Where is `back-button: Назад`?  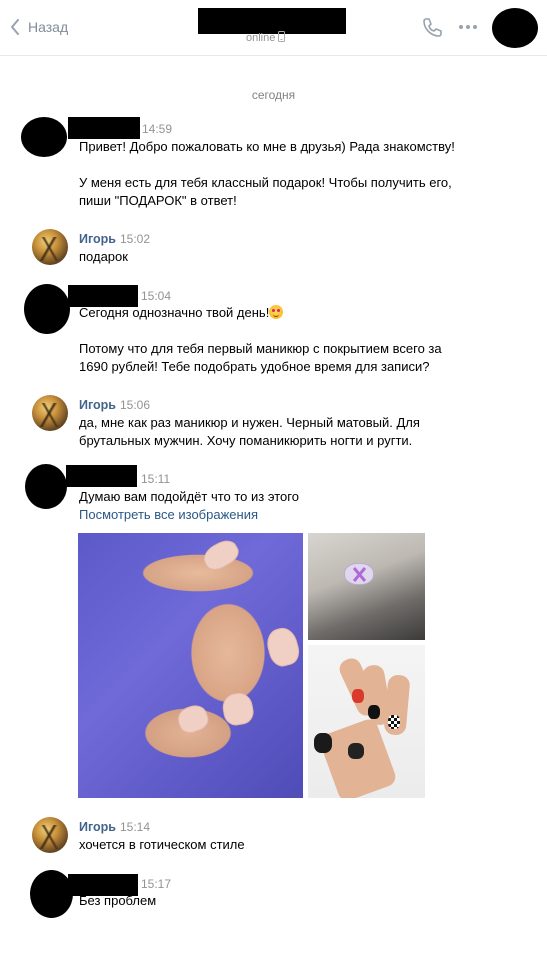
back-button: Назад is located at coordinates (39, 27).